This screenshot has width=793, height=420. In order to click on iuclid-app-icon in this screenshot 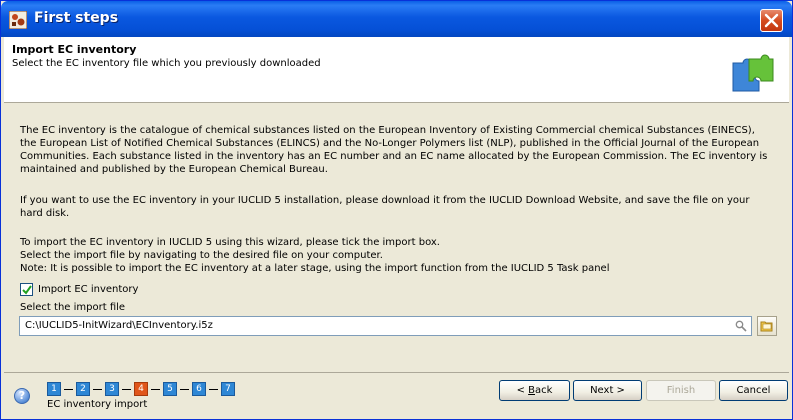, I will do `click(18, 20)`.